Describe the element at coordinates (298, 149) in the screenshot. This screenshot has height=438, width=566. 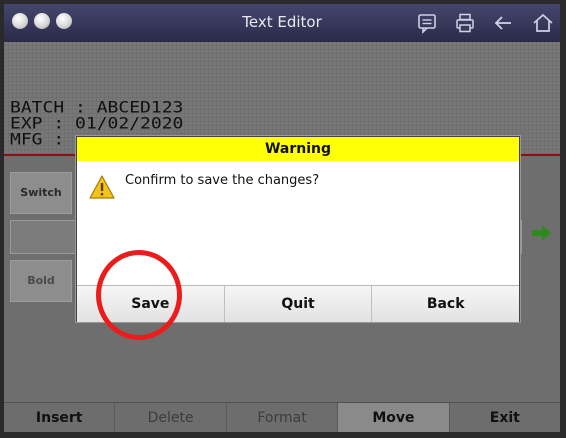
I see `dialog-title: Warning` at that location.